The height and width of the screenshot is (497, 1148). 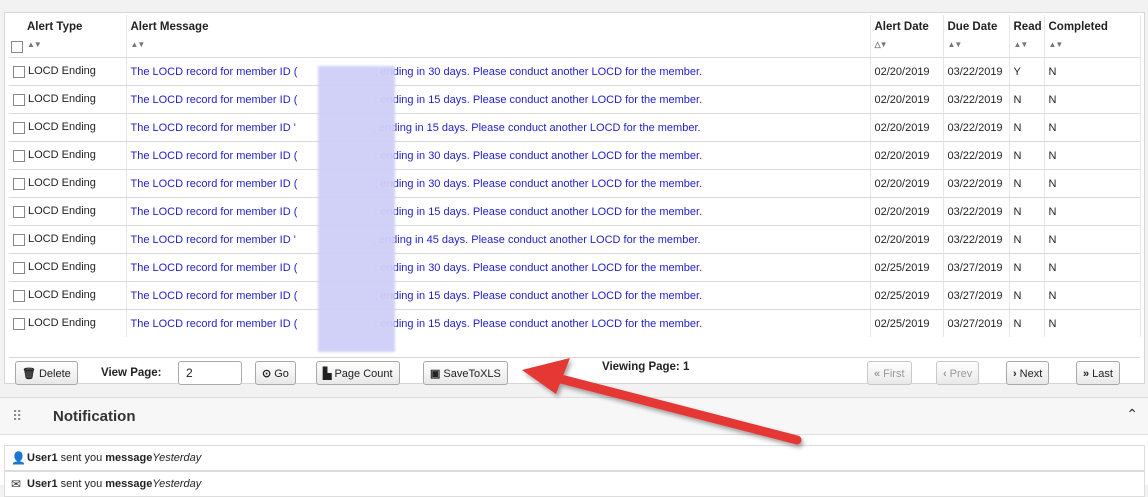 I want to click on delete-button: 🗑 Delete, so click(x=46, y=373).